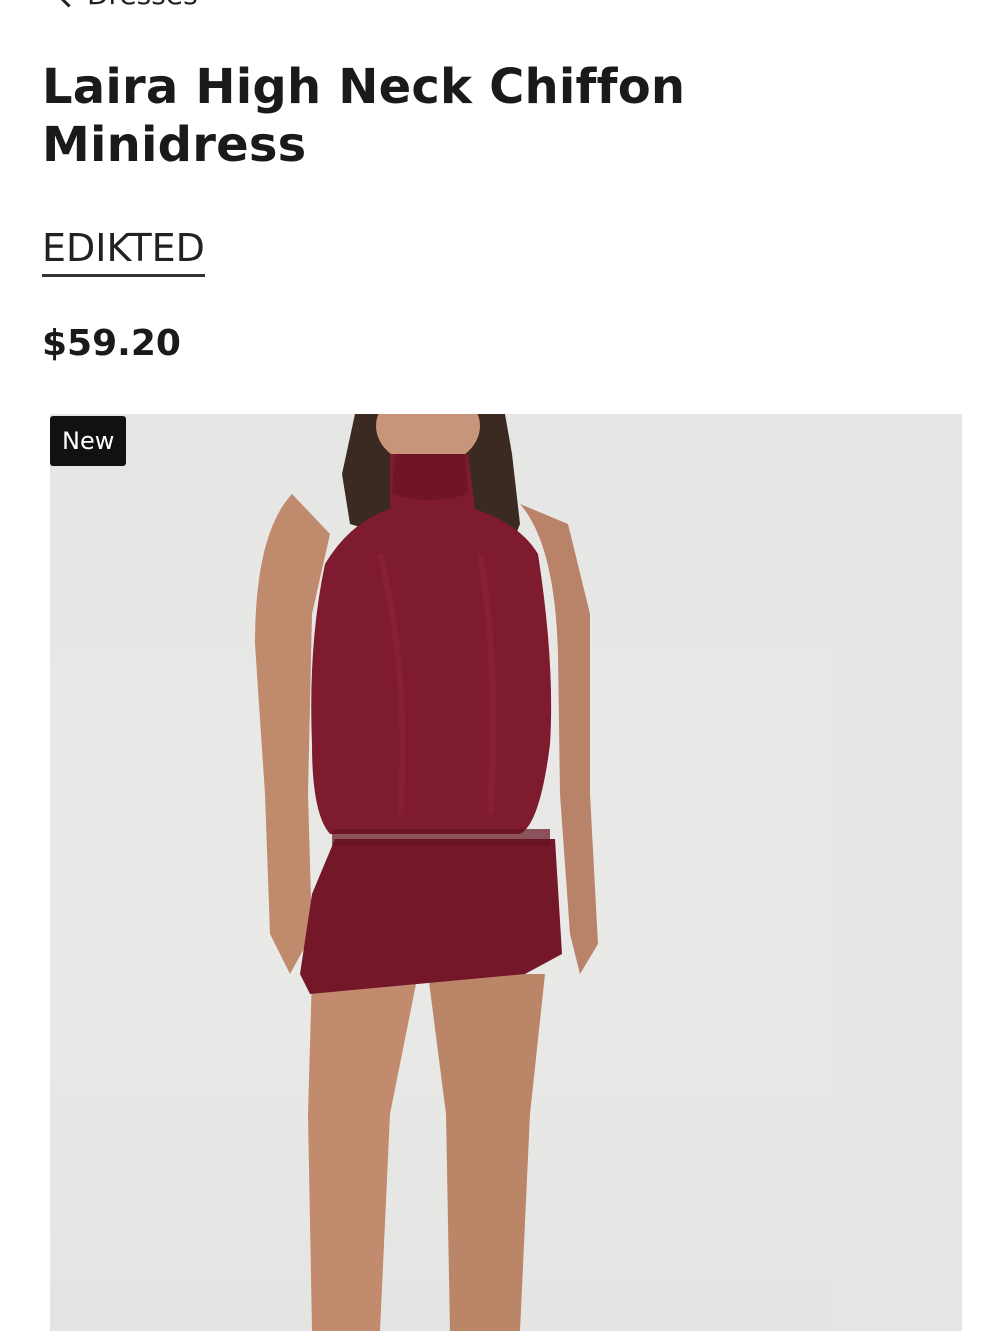  I want to click on brand-link: EDIKTED, so click(123, 251).